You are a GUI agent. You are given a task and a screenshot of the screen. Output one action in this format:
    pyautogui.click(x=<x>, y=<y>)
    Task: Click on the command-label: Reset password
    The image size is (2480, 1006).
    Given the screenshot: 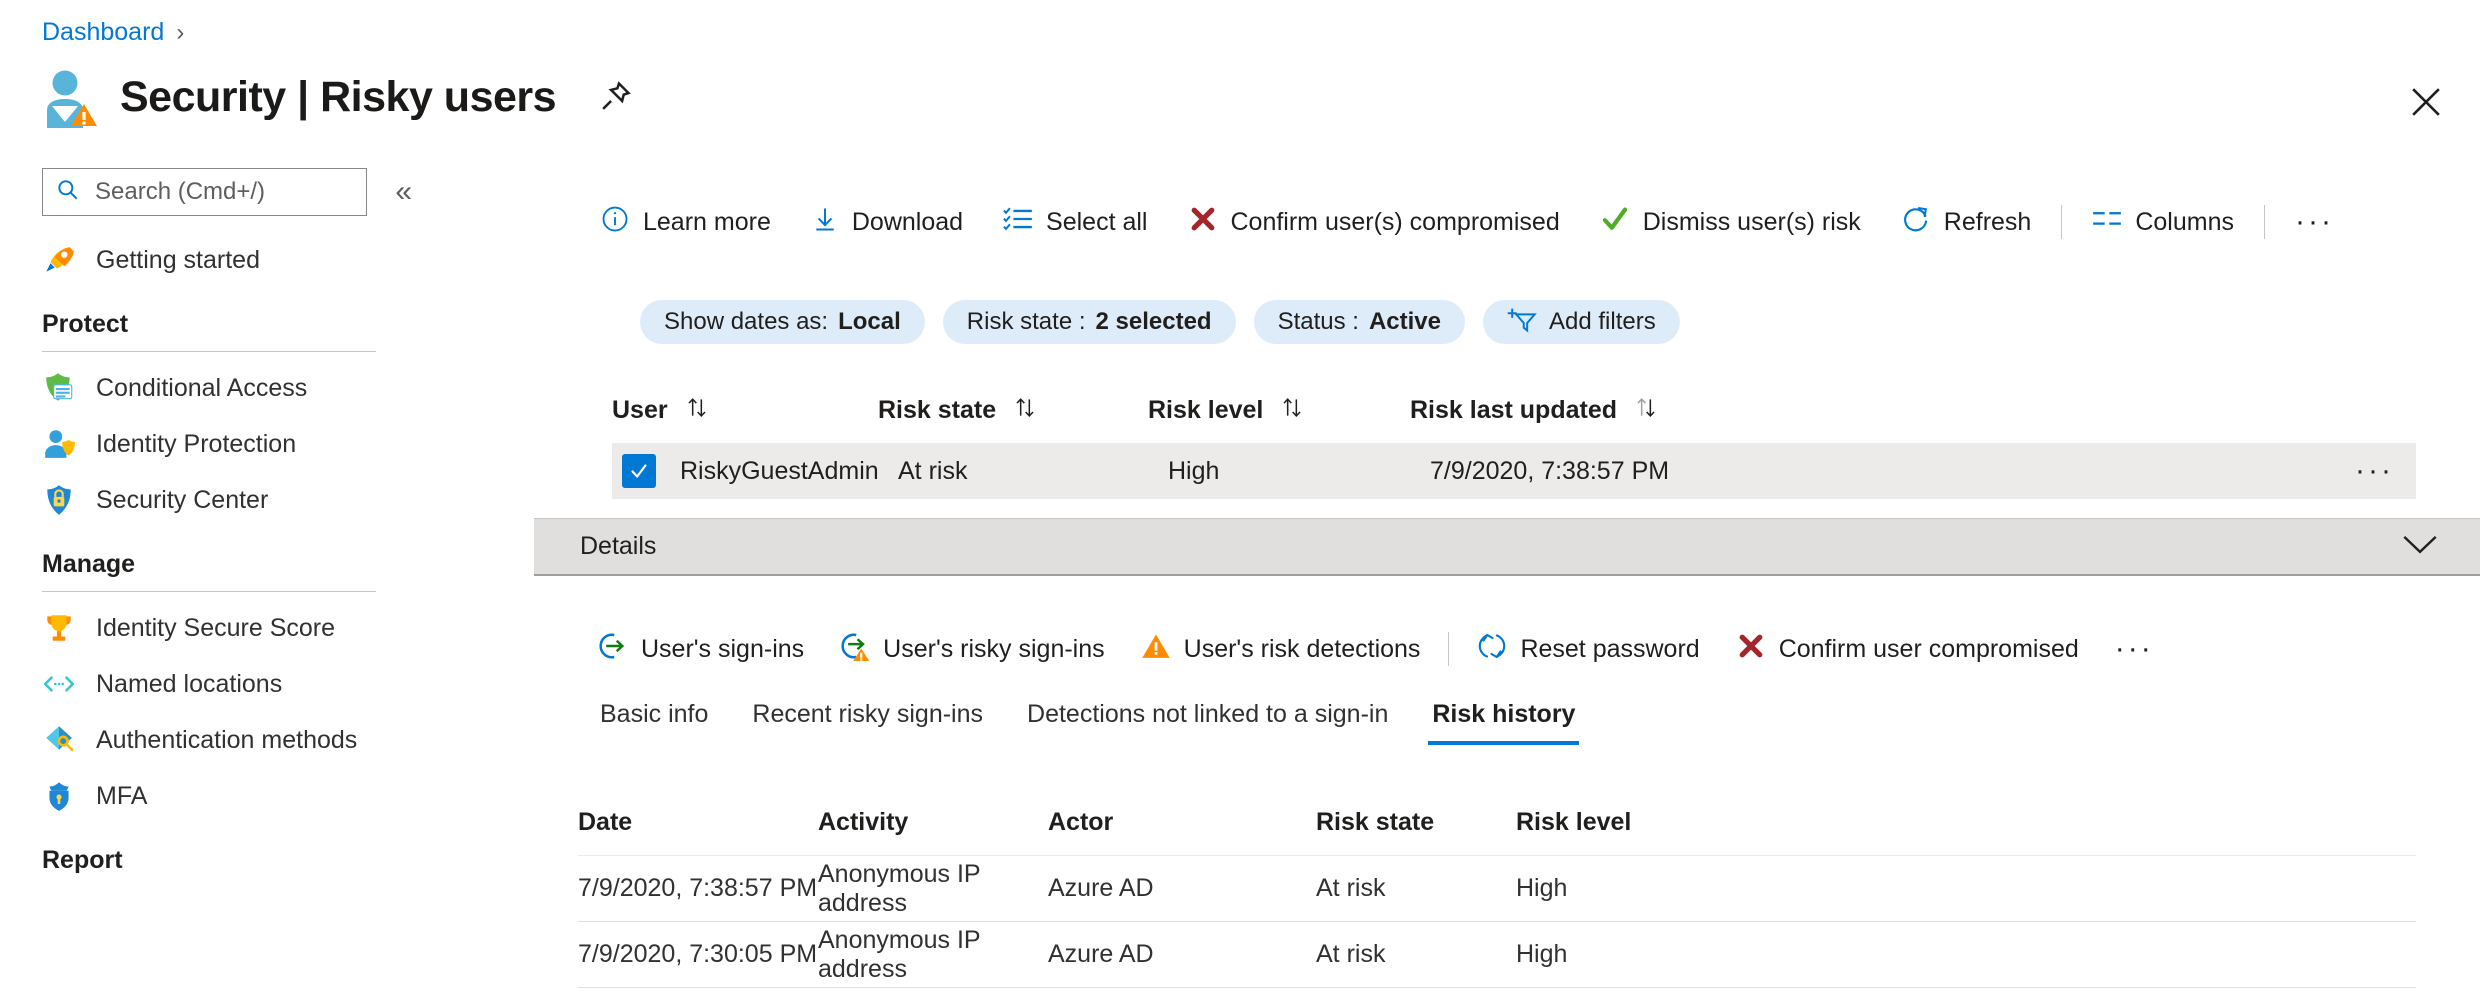 What is the action you would take?
    pyautogui.click(x=1610, y=648)
    